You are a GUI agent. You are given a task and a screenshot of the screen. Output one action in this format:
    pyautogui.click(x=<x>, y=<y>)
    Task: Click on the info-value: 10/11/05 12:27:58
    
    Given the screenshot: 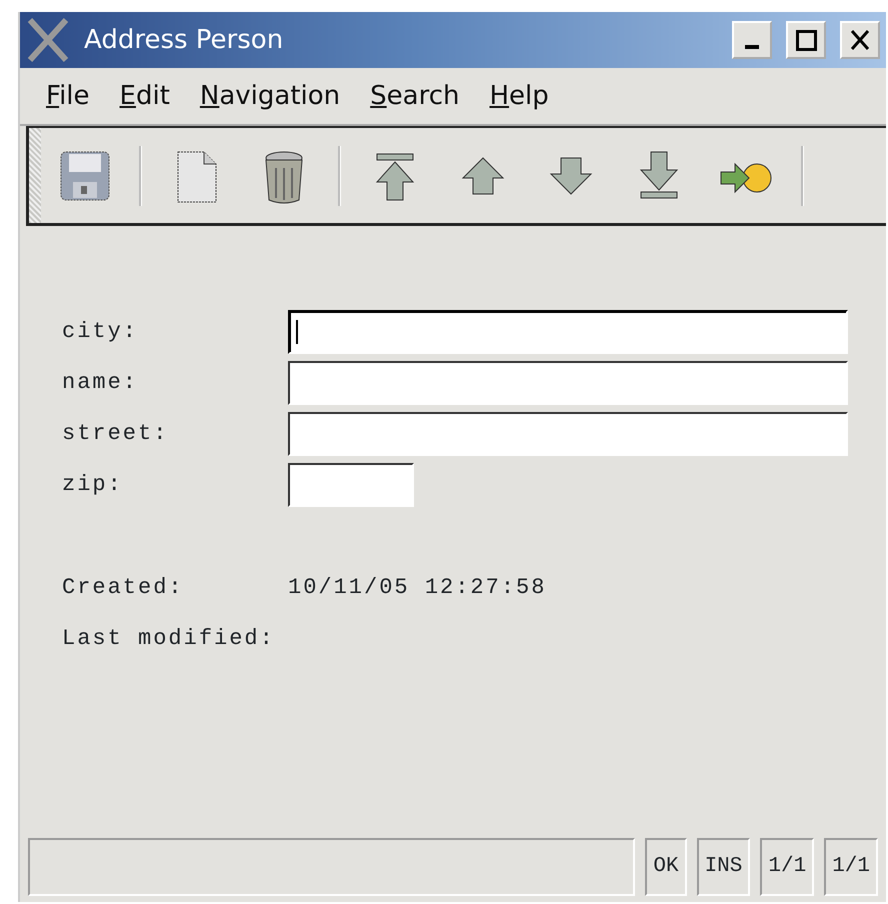 What is the action you would take?
    pyautogui.click(x=417, y=588)
    